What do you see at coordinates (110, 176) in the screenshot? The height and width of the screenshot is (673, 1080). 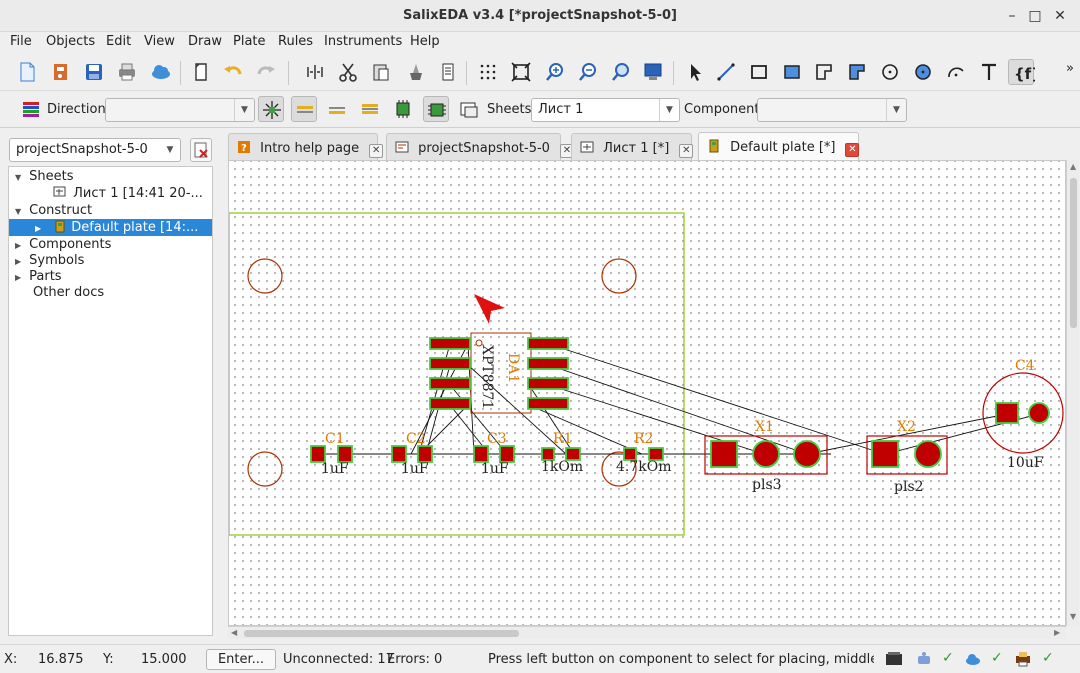 I see `tree-item-sheets: ▼ Sheets` at bounding box center [110, 176].